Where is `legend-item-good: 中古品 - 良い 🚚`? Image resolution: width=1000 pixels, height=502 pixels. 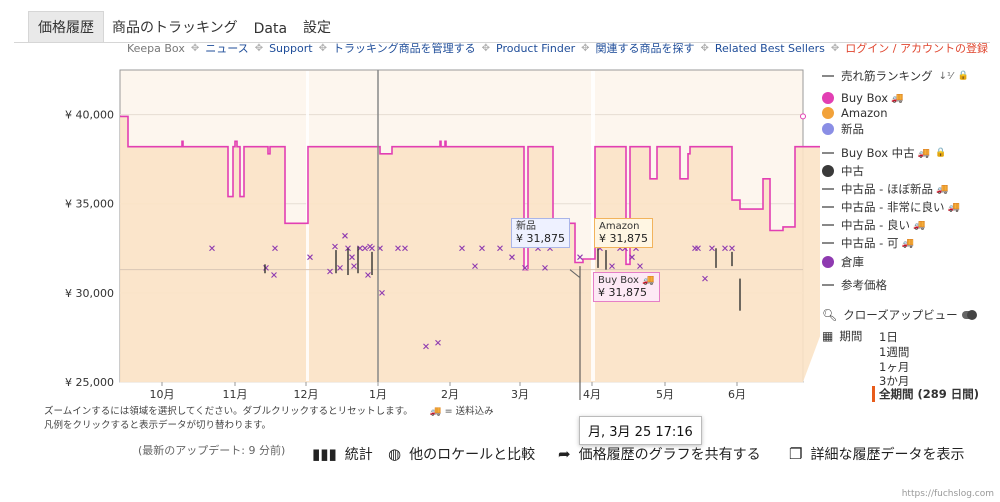
legend-item-good: 中古品 - 良い 🚚 is located at coordinates (873, 225).